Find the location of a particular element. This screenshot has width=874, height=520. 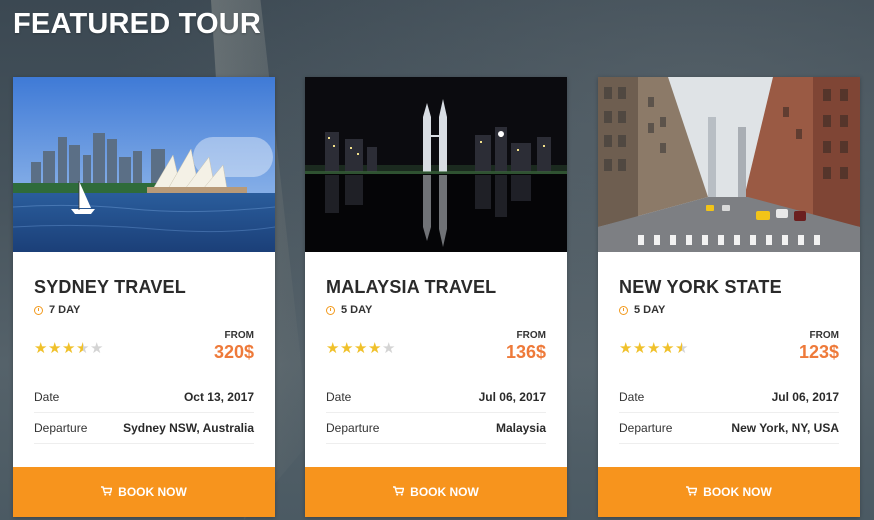

tour-title: NEW YORK STATE is located at coordinates (729, 275).